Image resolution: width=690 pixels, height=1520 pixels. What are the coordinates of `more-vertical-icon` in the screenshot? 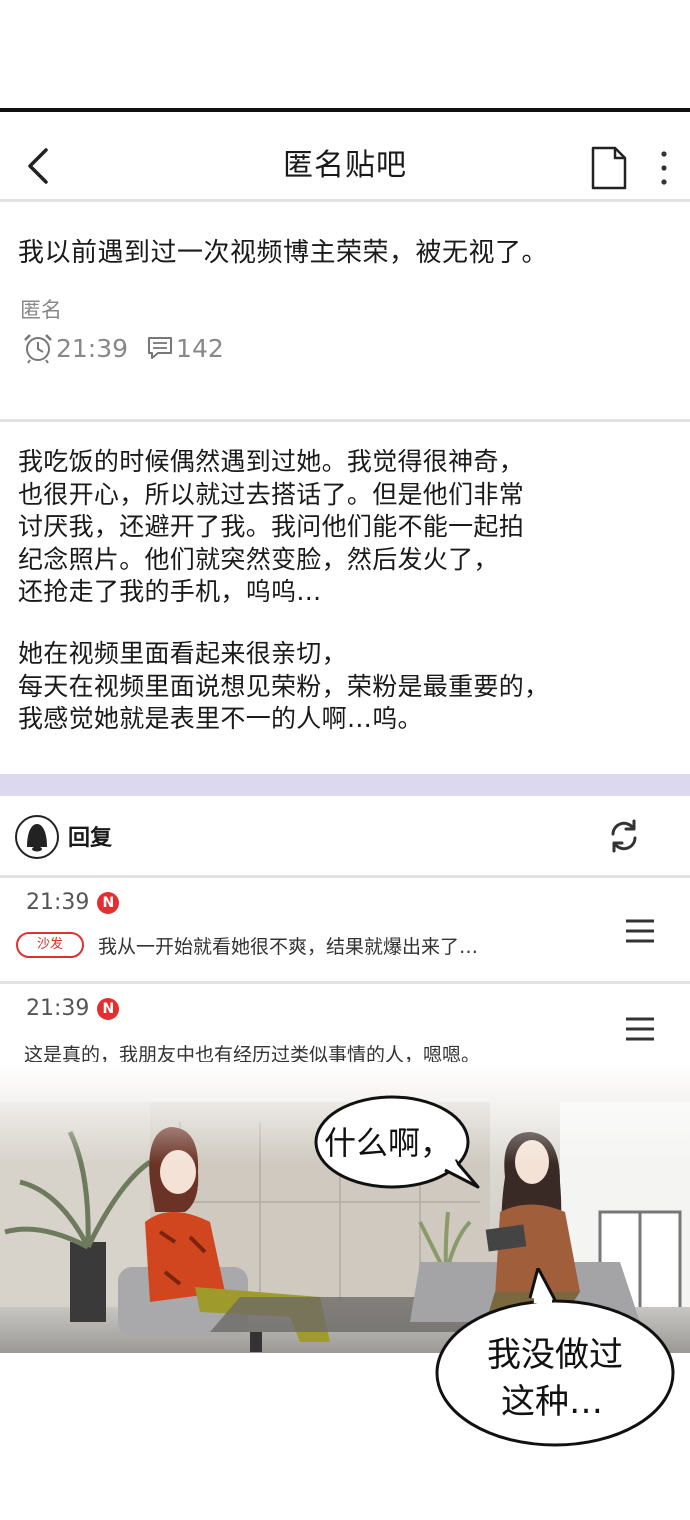 It's located at (664, 168).